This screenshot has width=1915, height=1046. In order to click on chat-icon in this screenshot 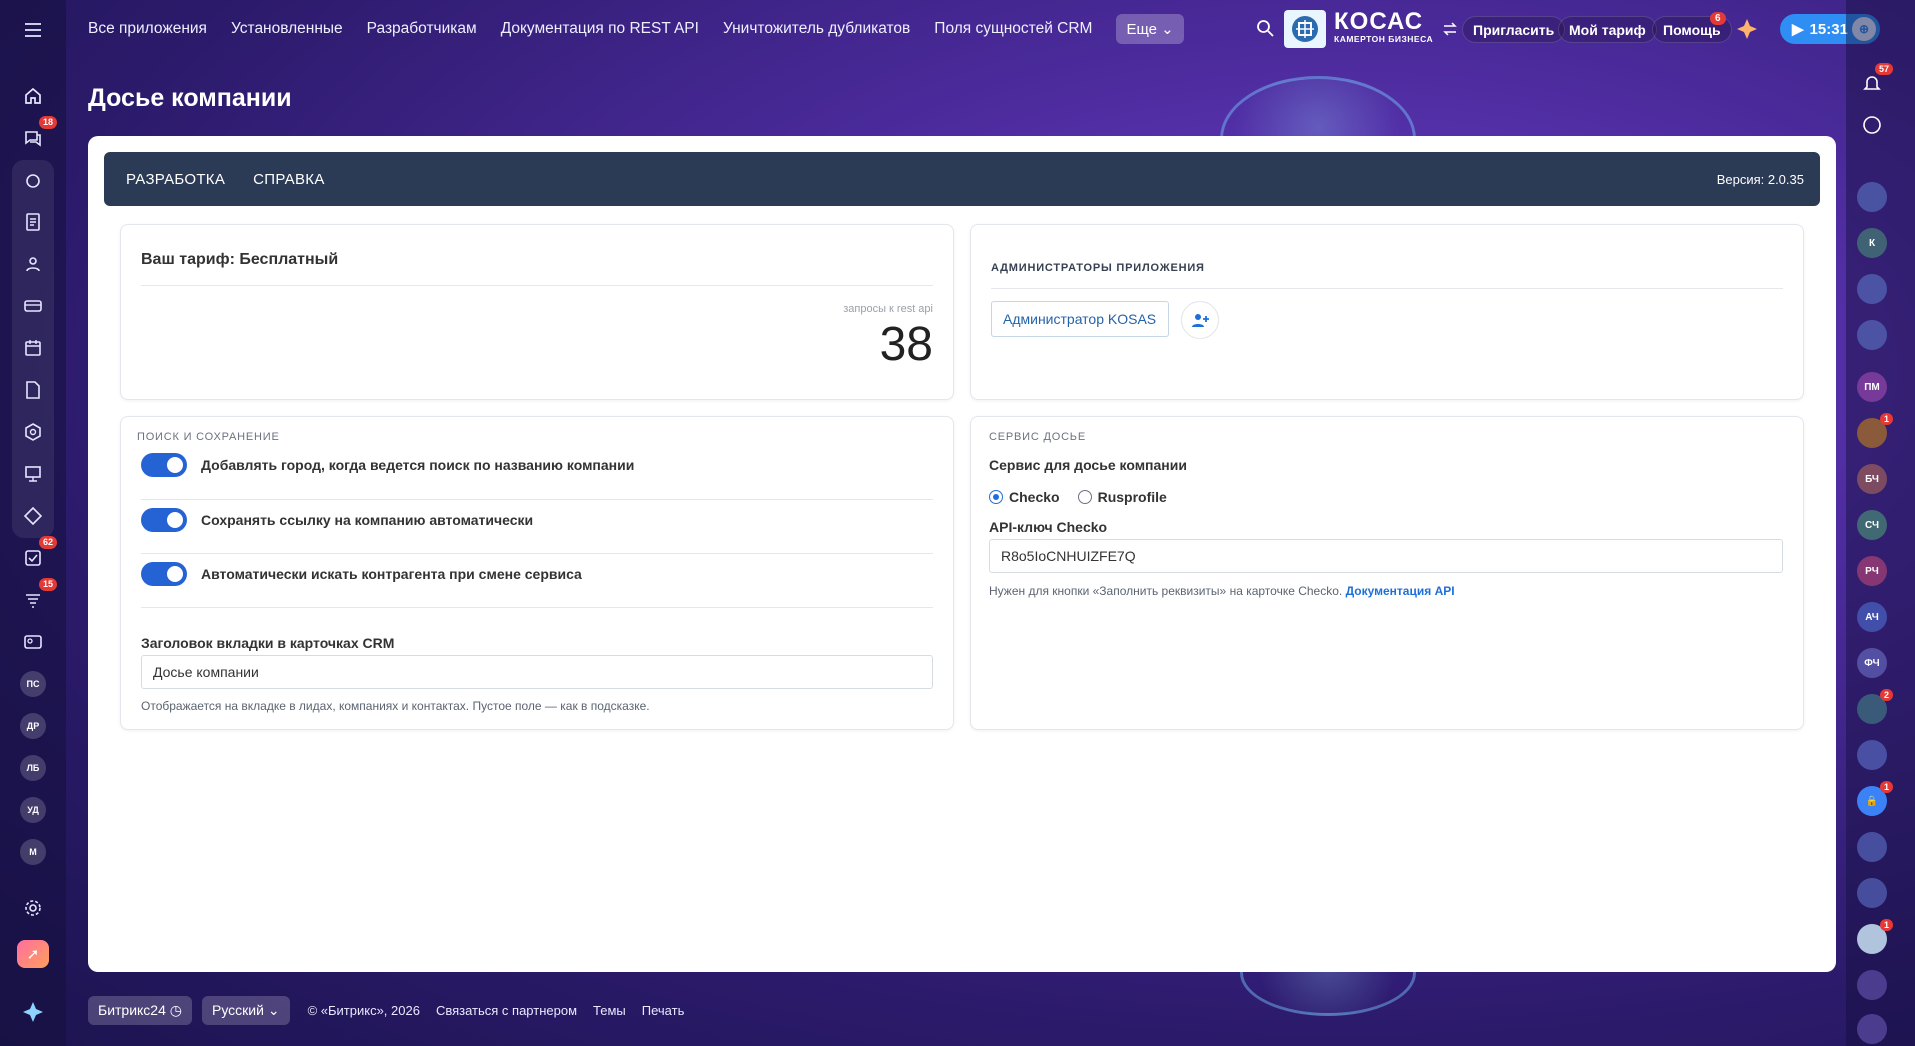, I will do `click(1872, 197)`.